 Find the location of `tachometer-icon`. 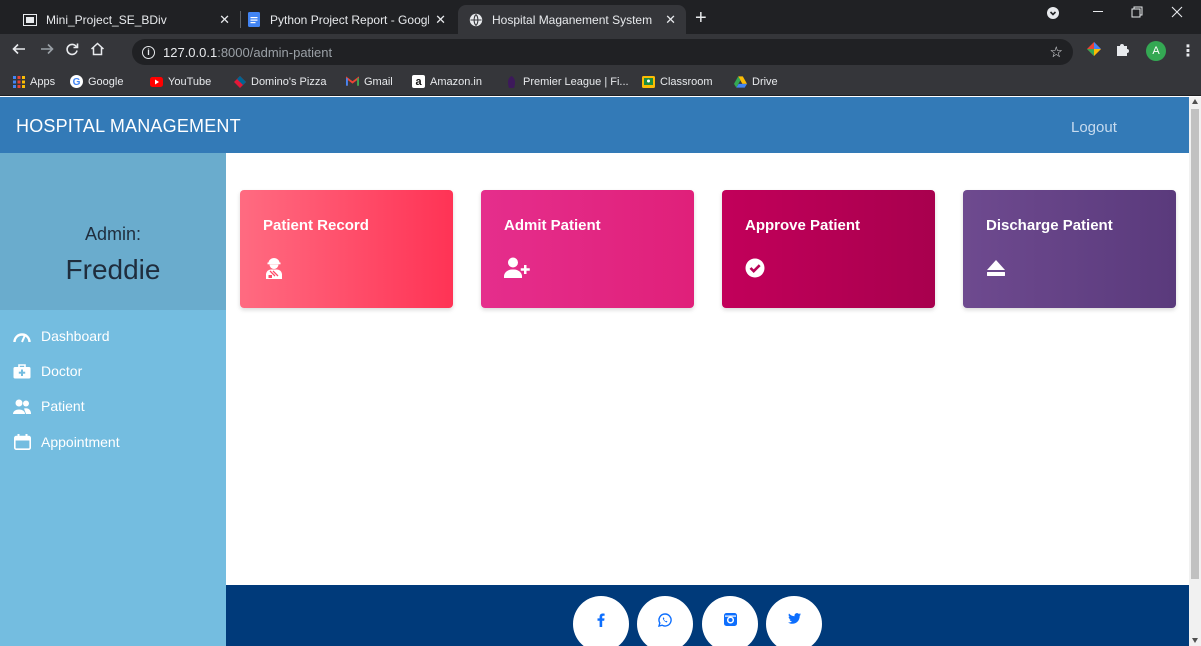

tachometer-icon is located at coordinates (22, 336).